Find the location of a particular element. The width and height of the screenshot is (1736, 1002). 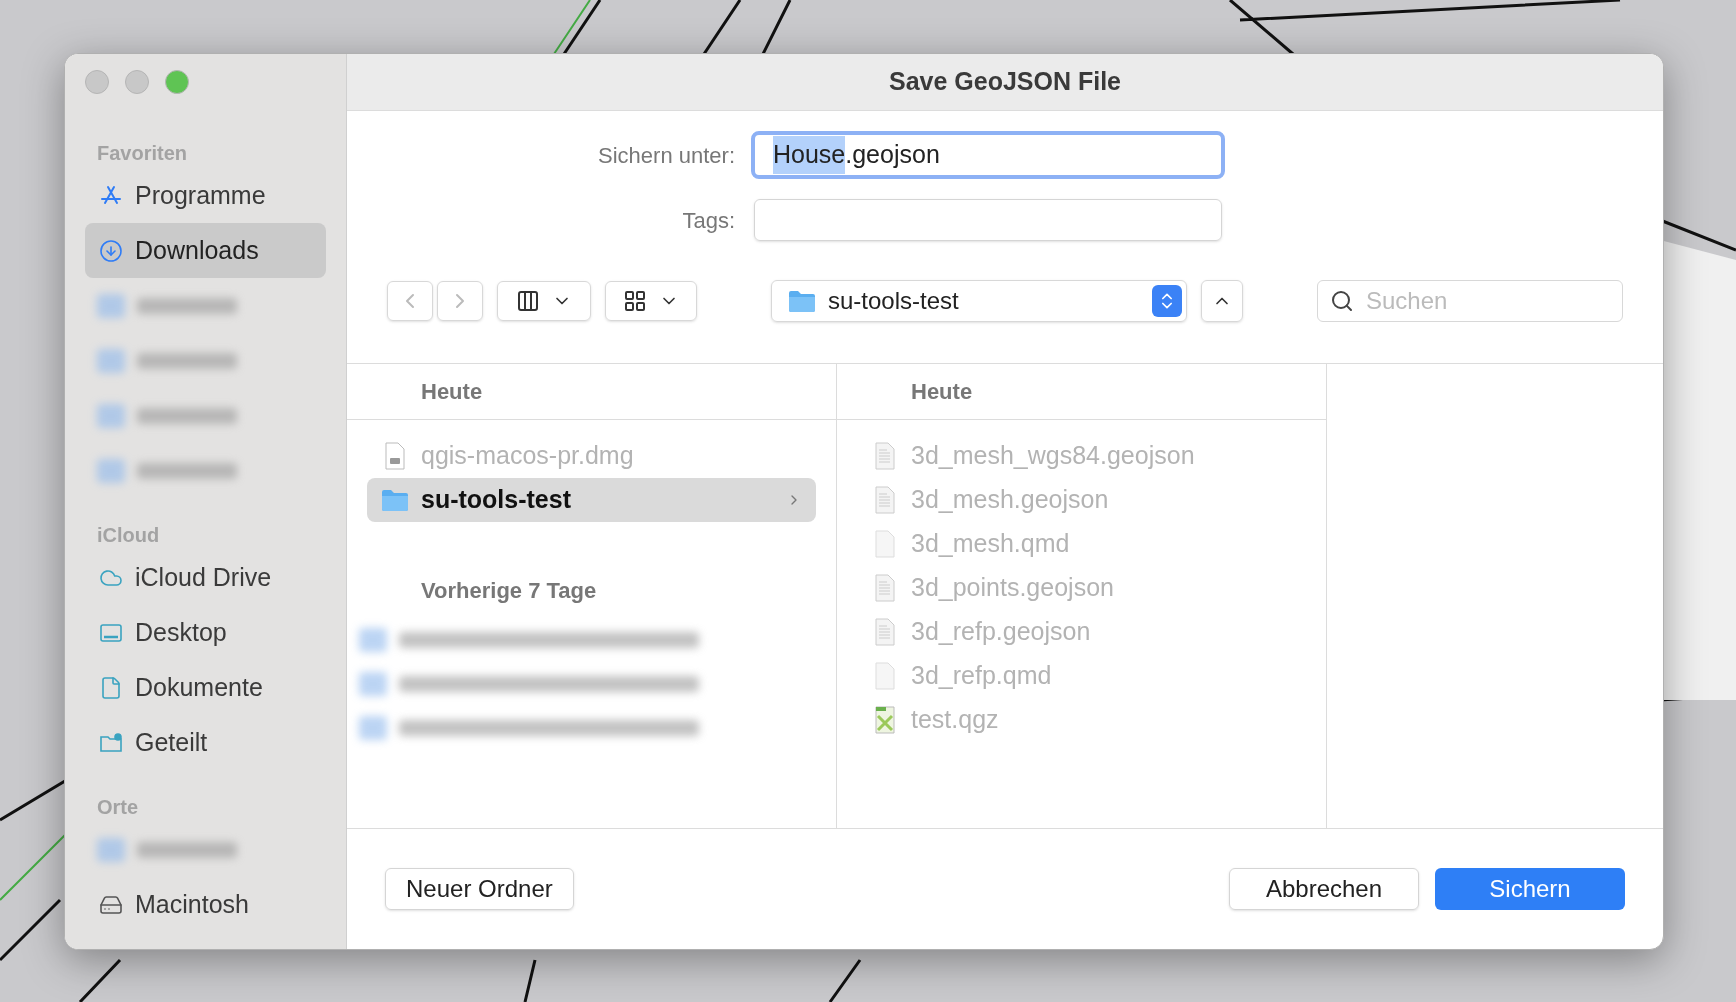

sidebar-item-label: iCloud Drive is located at coordinates (203, 577).